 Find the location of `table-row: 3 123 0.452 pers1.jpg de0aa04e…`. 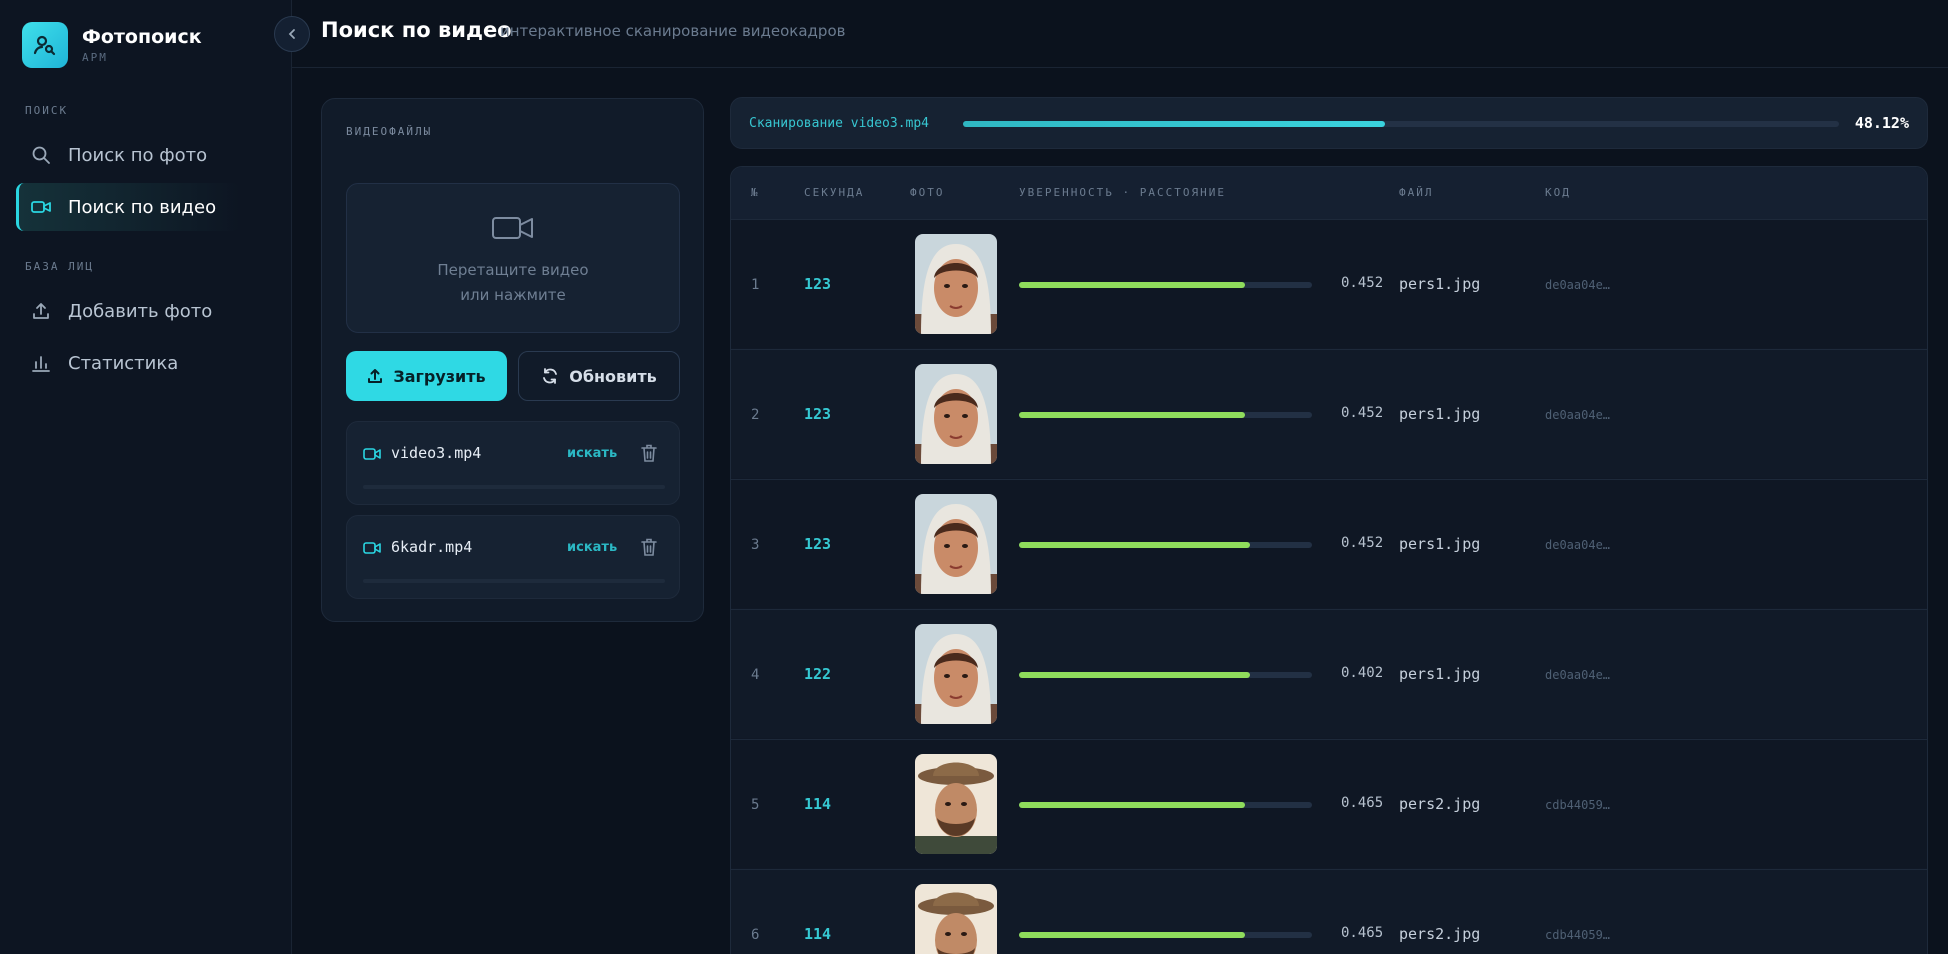

table-row: 3 123 0.452 pers1.jpg de0aa04e… is located at coordinates (1329, 543).